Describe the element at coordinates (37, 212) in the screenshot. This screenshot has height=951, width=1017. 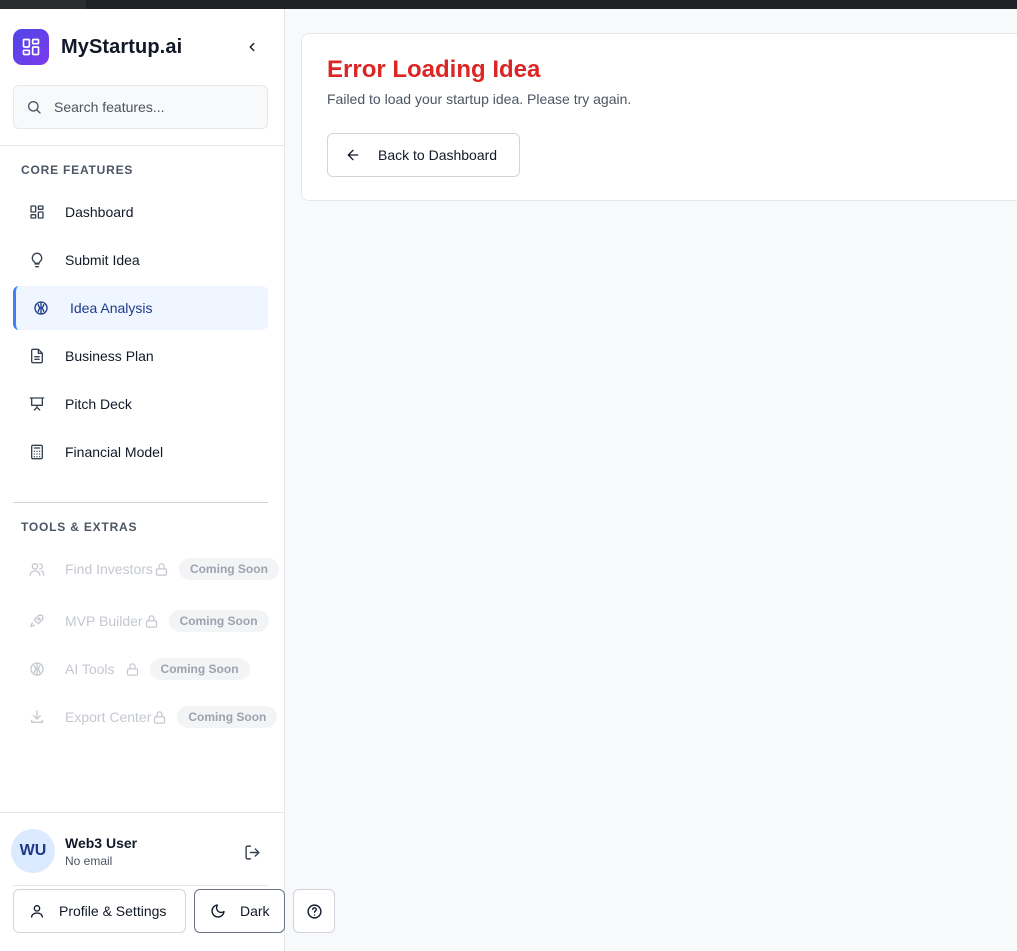
I see `dashboard-icon` at that location.